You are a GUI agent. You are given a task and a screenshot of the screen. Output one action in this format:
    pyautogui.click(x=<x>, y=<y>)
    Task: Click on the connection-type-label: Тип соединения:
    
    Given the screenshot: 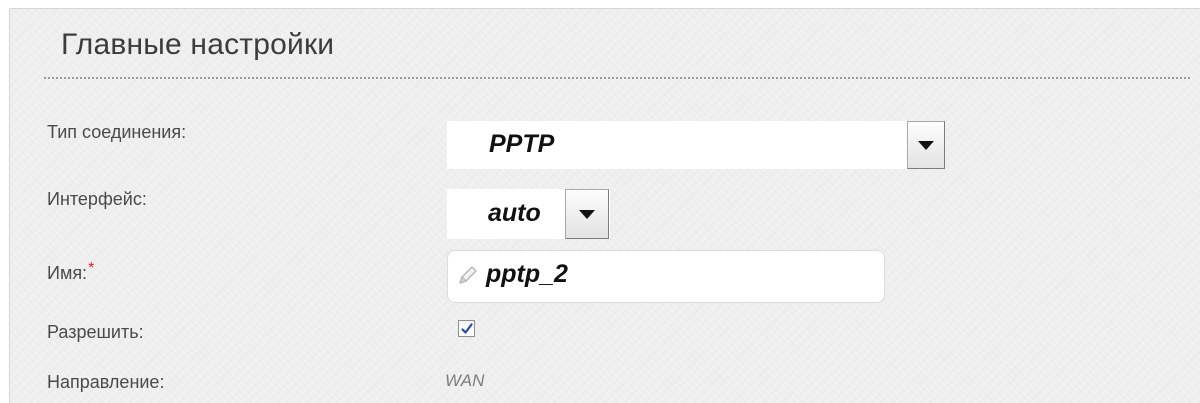 What is the action you would take?
    pyautogui.click(x=117, y=132)
    